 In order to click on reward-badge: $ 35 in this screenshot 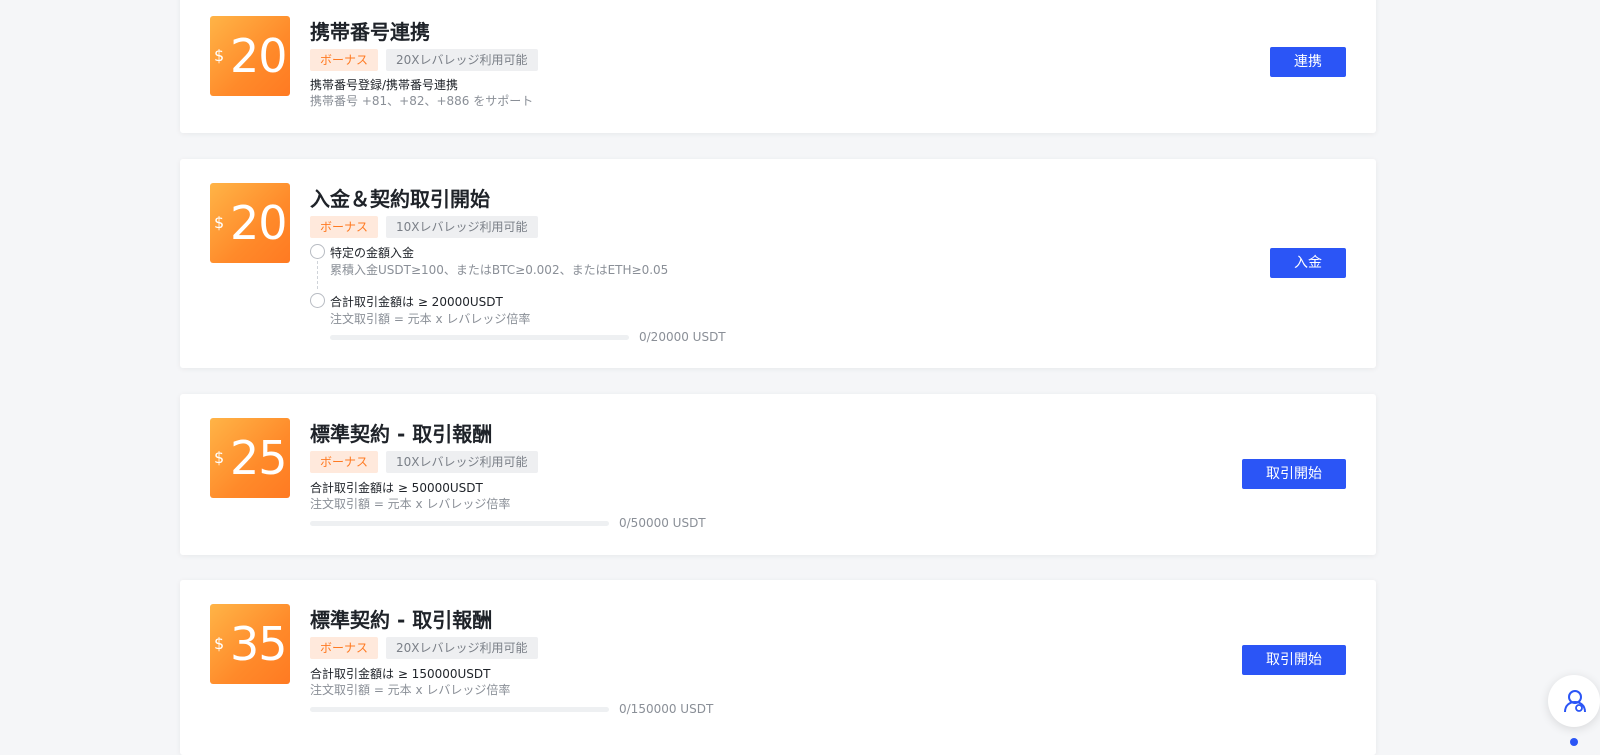, I will do `click(250, 644)`.